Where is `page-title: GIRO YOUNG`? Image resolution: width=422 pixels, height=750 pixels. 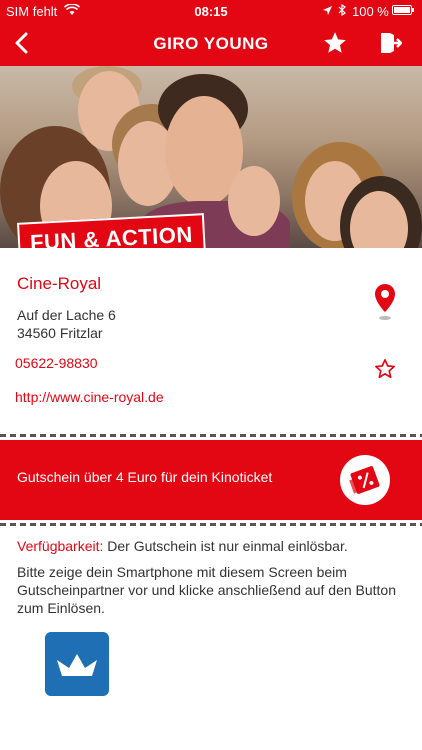
page-title: GIRO YOUNG is located at coordinates (211, 43).